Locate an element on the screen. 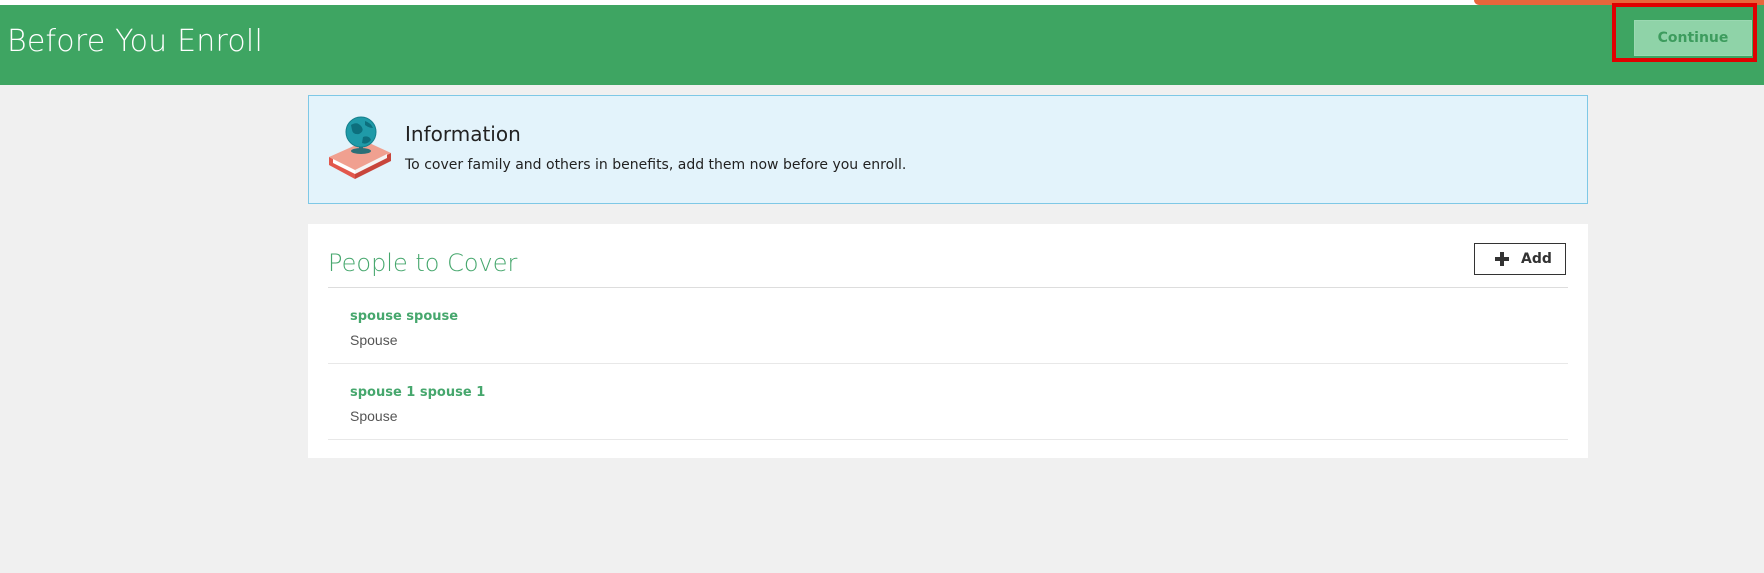 The height and width of the screenshot is (573, 1764). plus-icon is located at coordinates (1502, 259).